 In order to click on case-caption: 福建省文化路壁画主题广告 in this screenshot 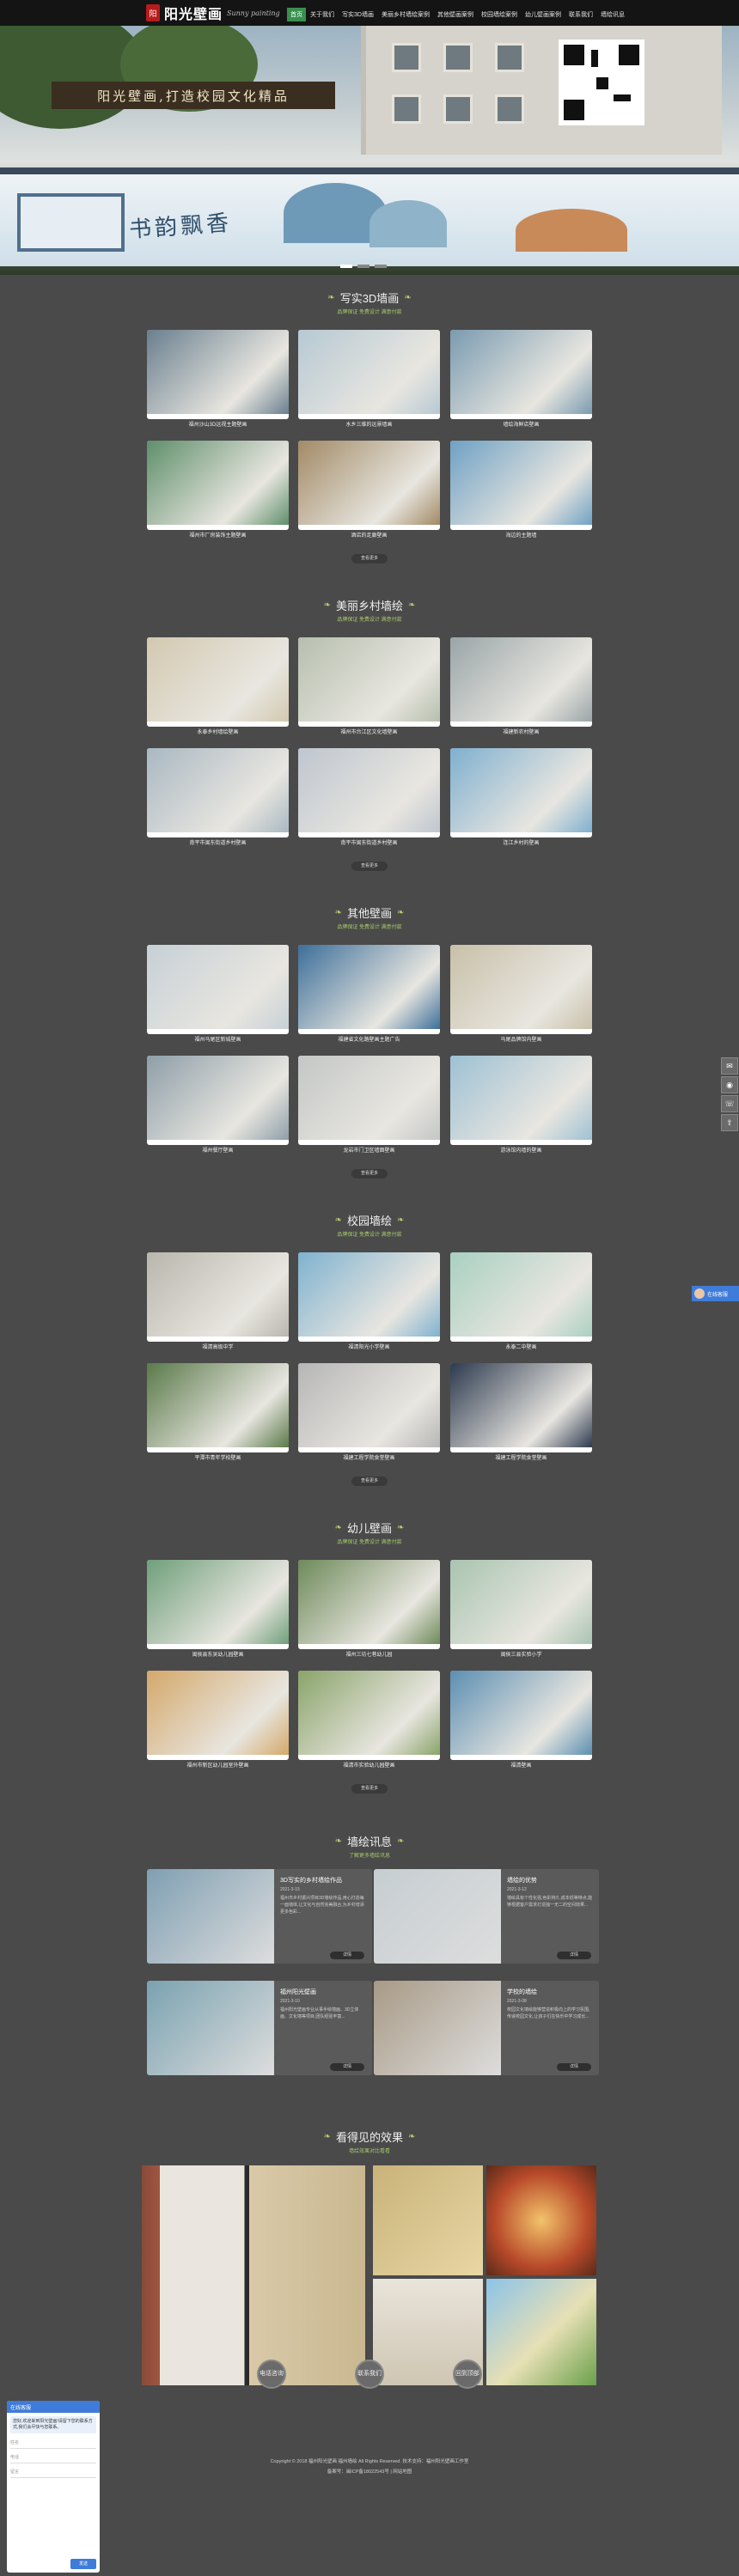, I will do `click(369, 1039)`.